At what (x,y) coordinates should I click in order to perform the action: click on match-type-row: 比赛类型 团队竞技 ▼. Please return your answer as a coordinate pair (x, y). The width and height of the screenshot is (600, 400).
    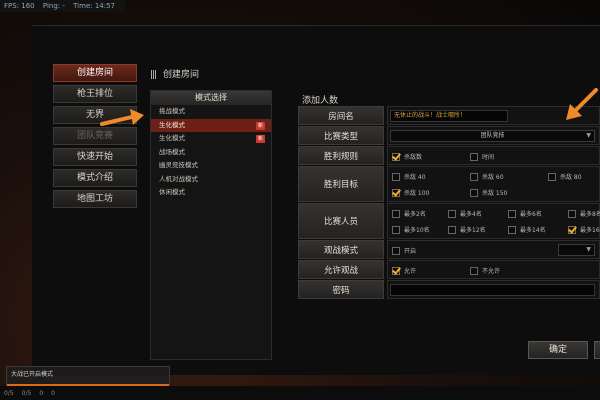
    Looking at the image, I should click on (449, 135).